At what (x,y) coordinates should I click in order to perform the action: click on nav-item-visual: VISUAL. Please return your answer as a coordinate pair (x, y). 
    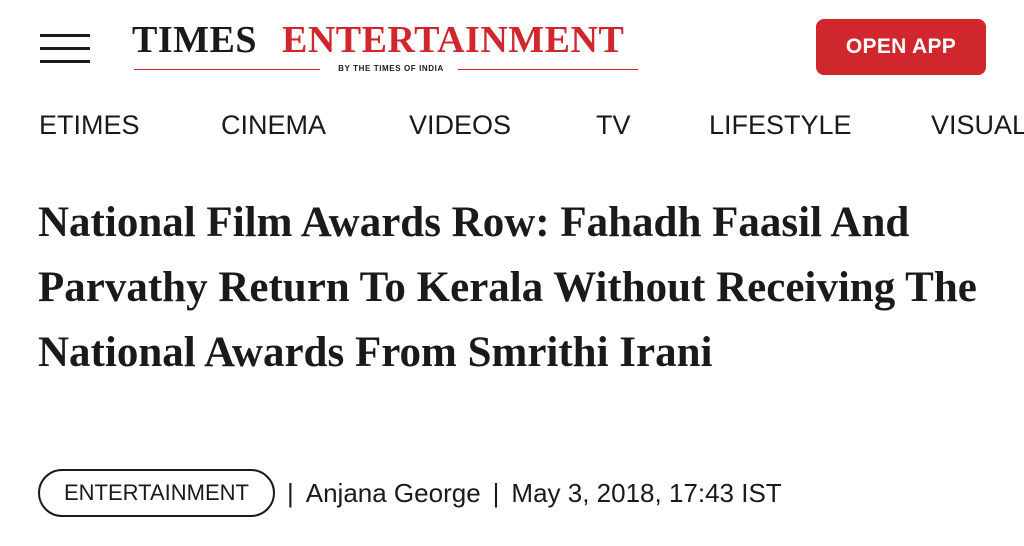
    Looking at the image, I should click on (977, 125).